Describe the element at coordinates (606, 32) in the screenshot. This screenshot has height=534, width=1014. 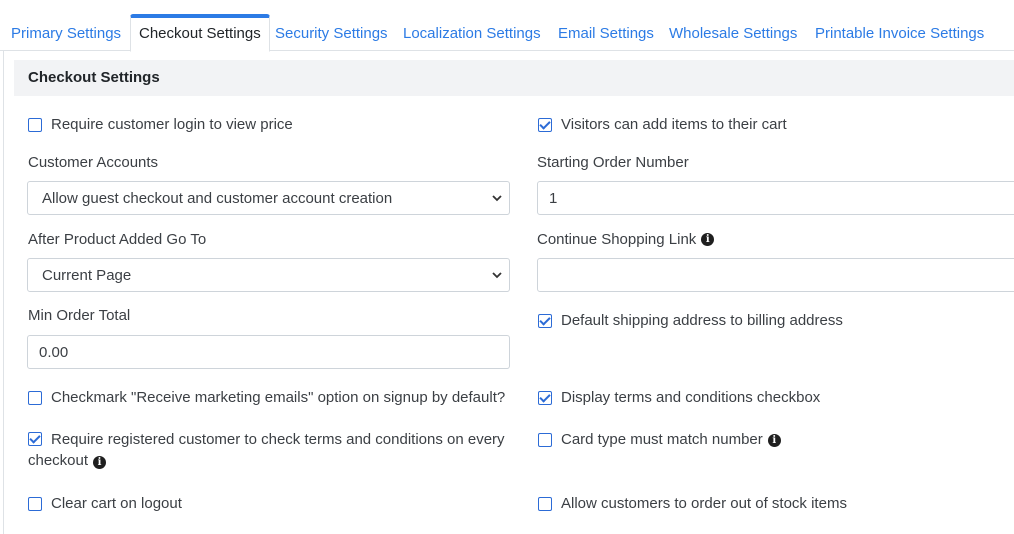
I see `tab-email-settings: Email Settings` at that location.